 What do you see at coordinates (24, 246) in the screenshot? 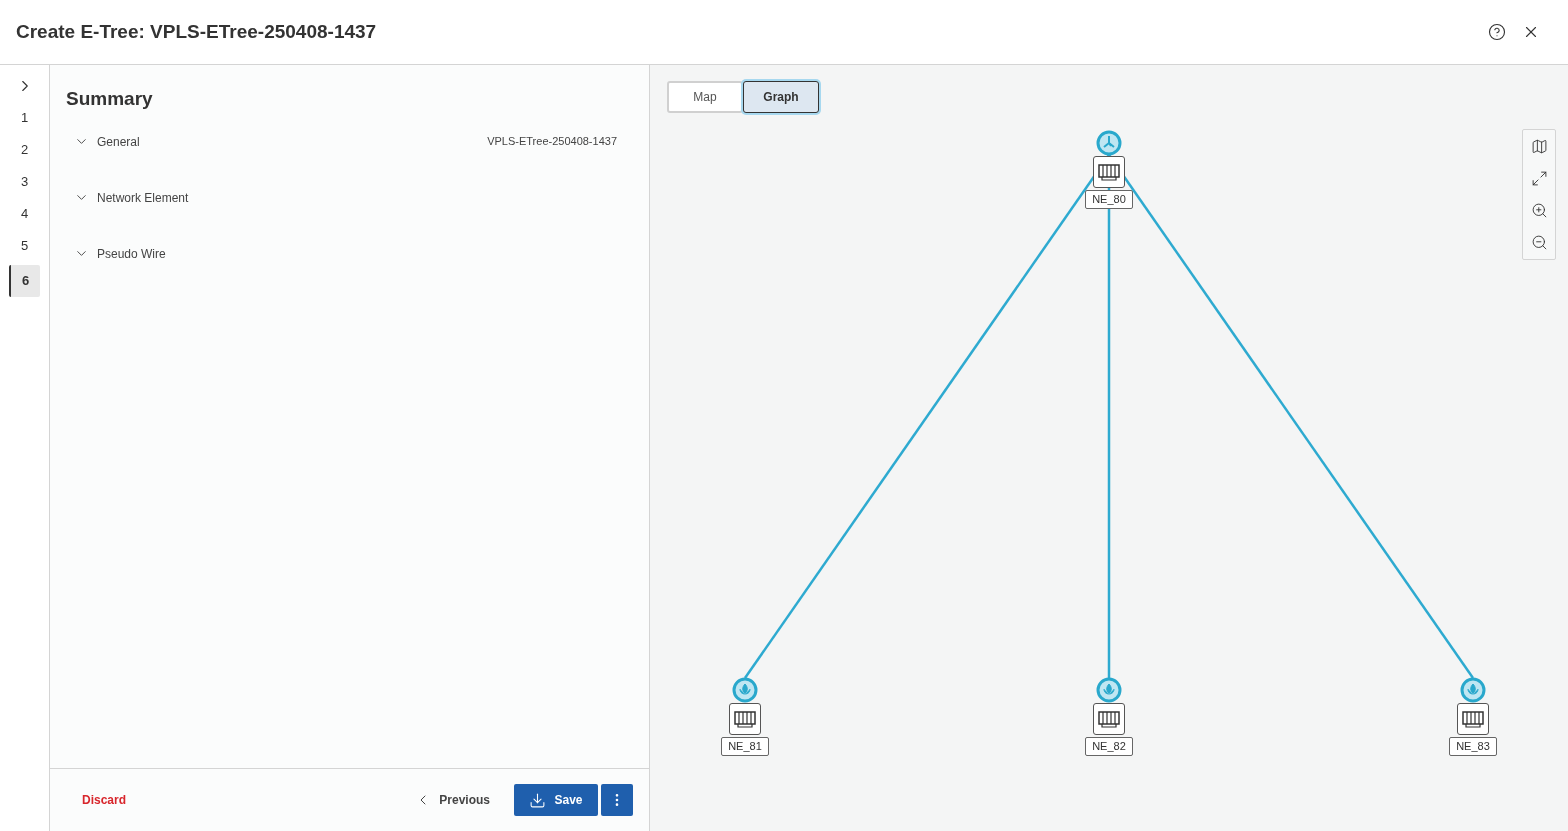
I see `step-tab: 5` at bounding box center [24, 246].